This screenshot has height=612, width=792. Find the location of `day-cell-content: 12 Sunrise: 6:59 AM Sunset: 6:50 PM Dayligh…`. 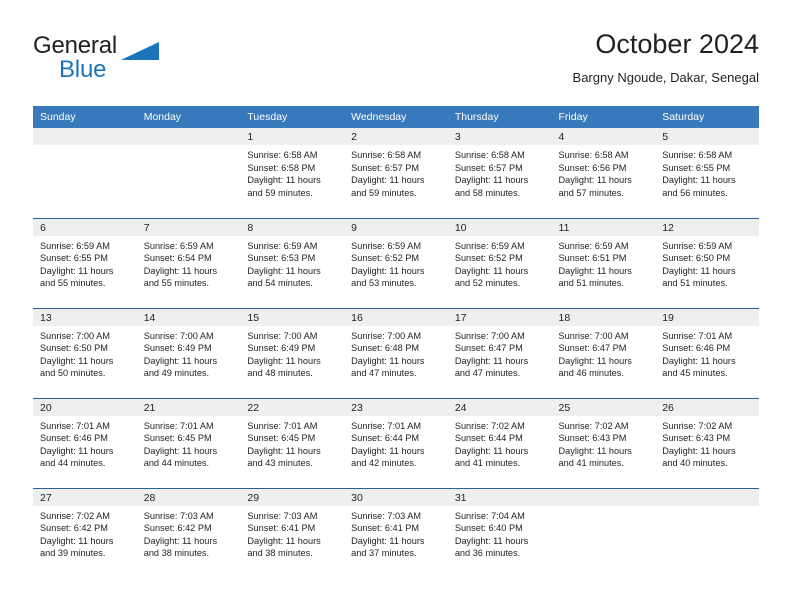

day-cell-content: 12 Sunrise: 6:59 AM Sunset: 6:50 PM Dayligh… is located at coordinates (707, 263).